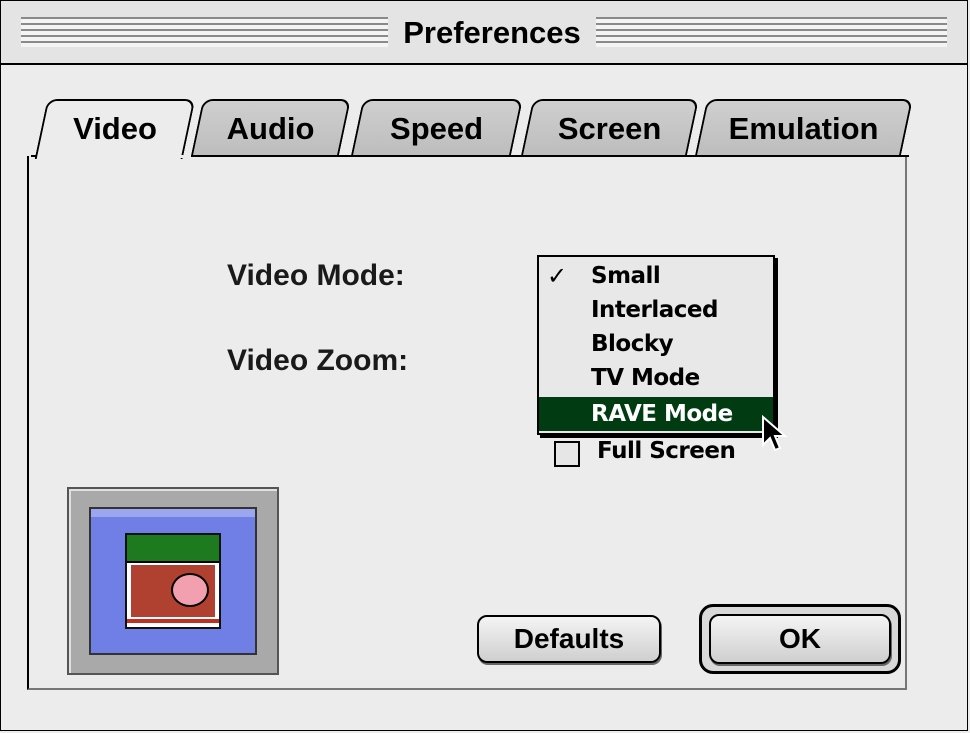 The height and width of the screenshot is (733, 970). I want to click on preview-character, so click(190, 590).